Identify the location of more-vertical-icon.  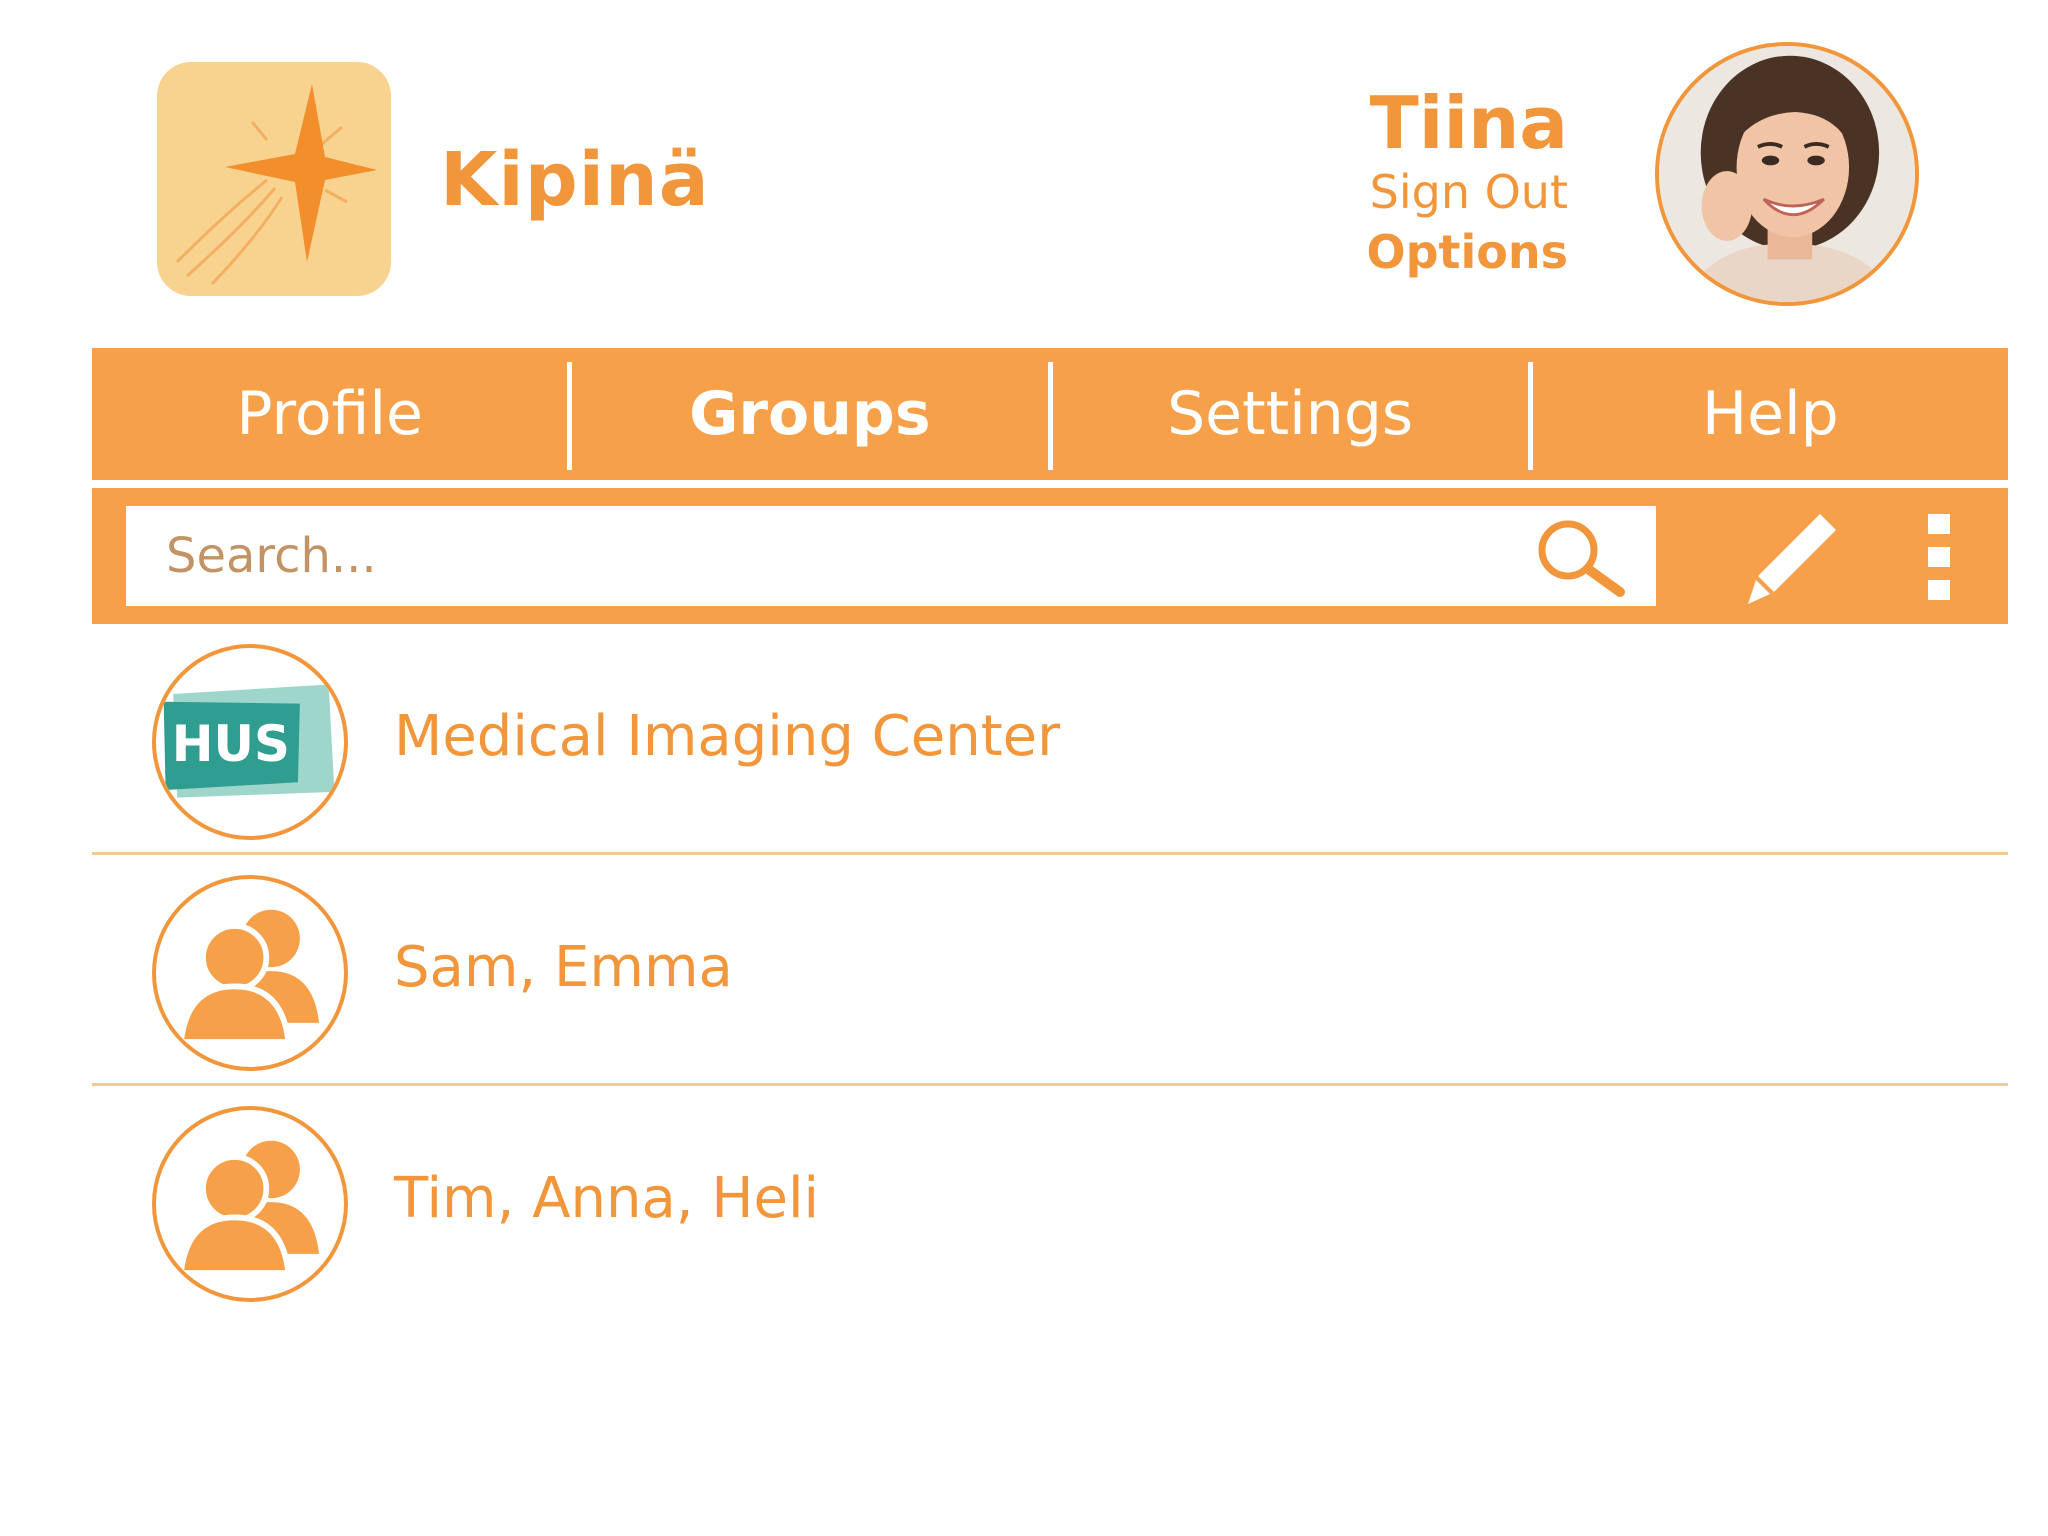
(1940, 557).